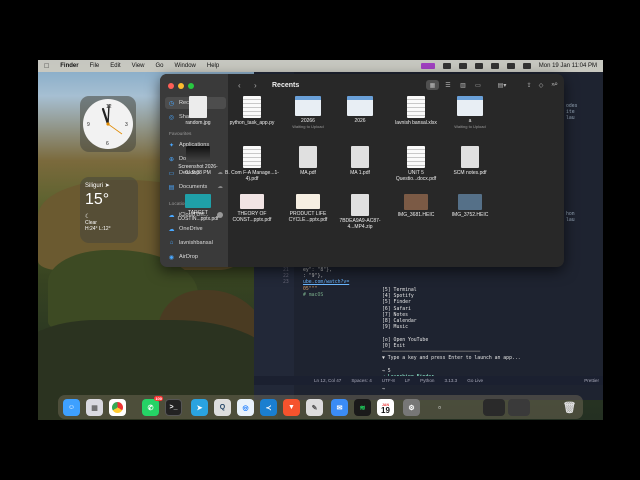 The height and width of the screenshot is (480, 640). I want to click on file-item: lavnish bansal.xlsx, so click(416, 111).